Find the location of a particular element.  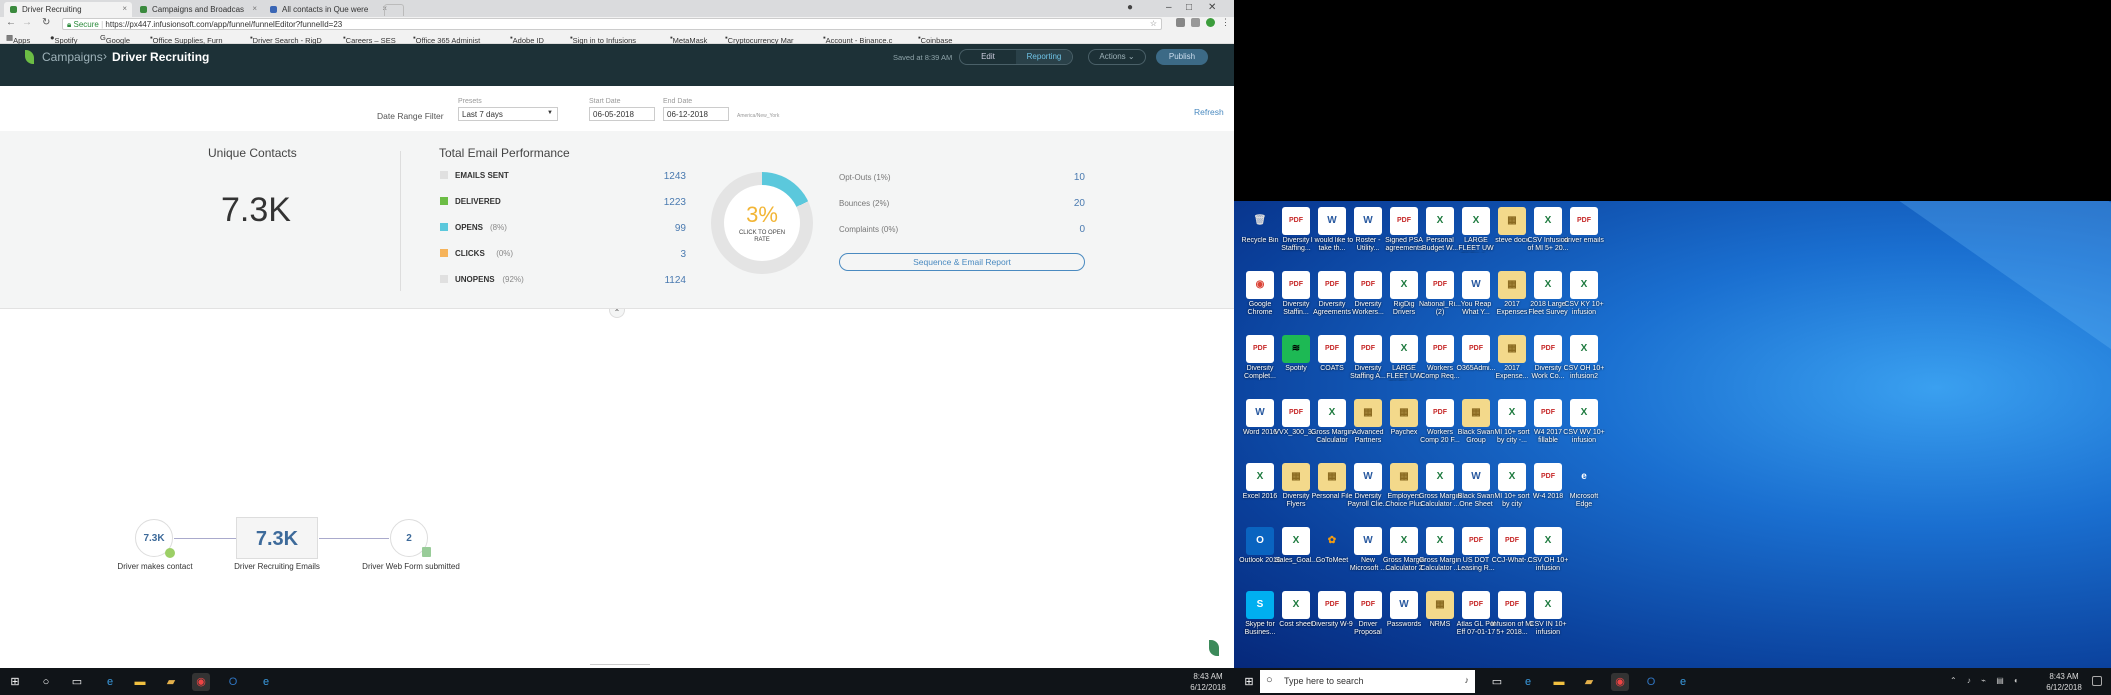

desktop-icon: X CSV OH 10+ infusion is located at coordinates (1548, 558).